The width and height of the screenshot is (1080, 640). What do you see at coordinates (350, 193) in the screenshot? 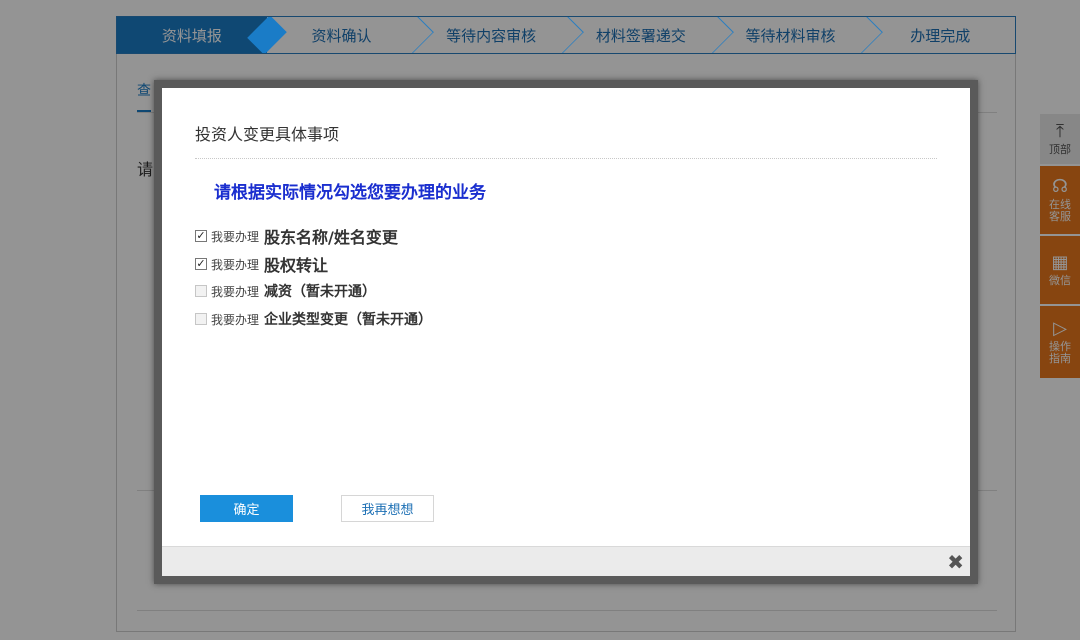
I see `dialog-heading: 请根据实际情况勾选您要办理的业务` at bounding box center [350, 193].